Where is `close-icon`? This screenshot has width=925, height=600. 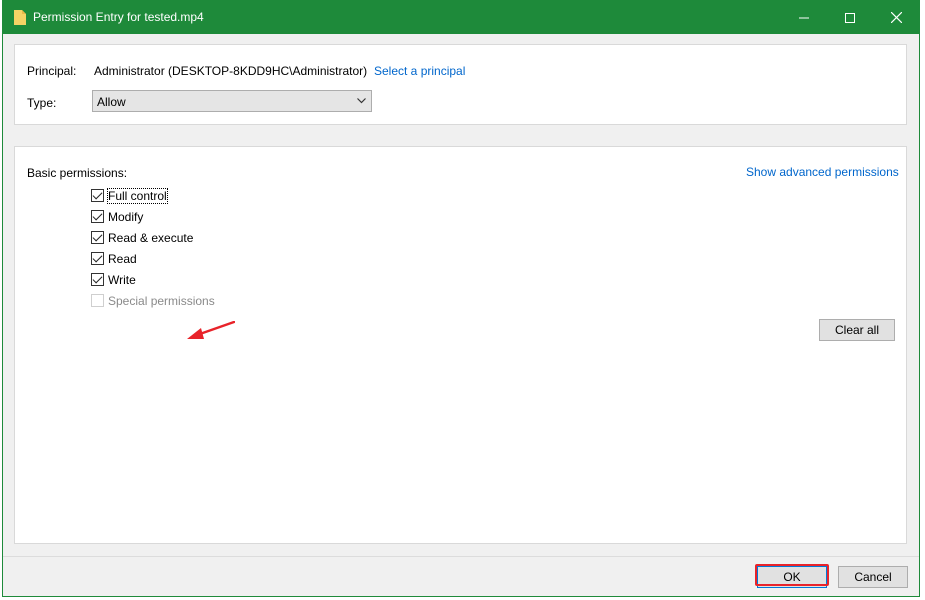 close-icon is located at coordinates (896, 17).